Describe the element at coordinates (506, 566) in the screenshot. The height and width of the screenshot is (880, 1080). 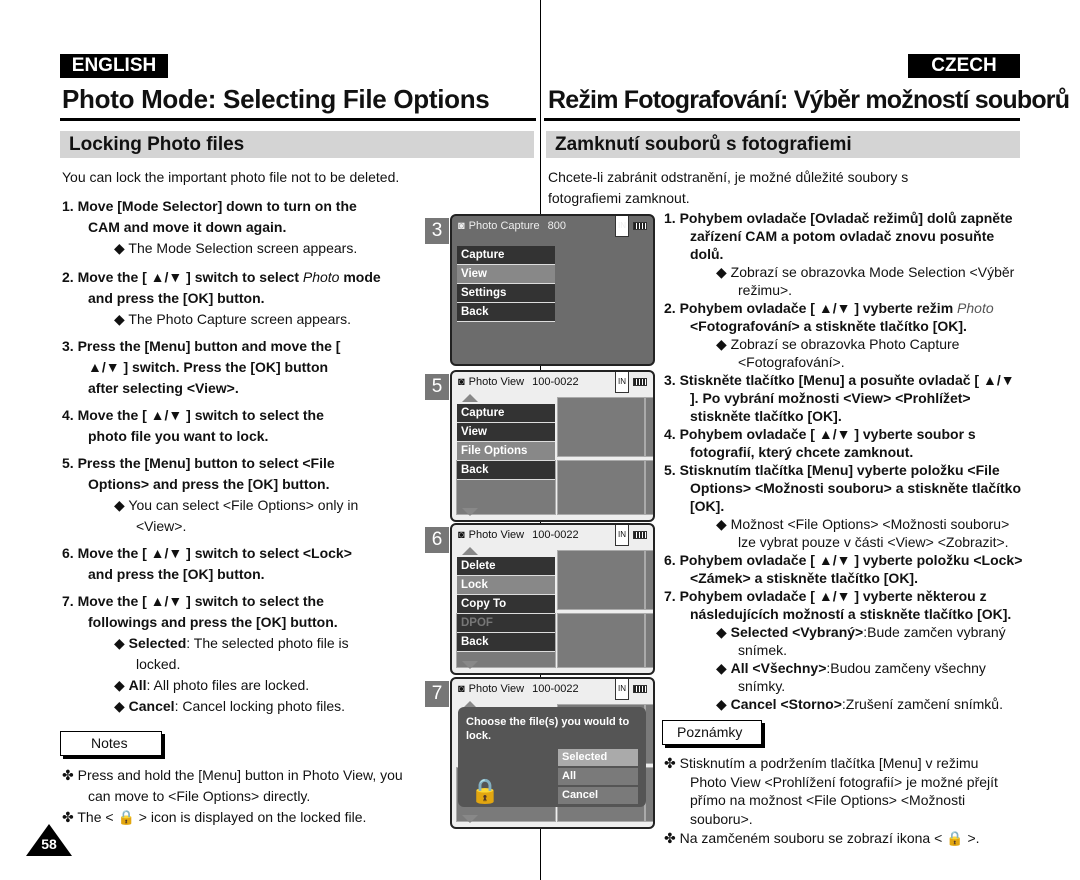
I see `menu-item-delete: Delete` at that location.